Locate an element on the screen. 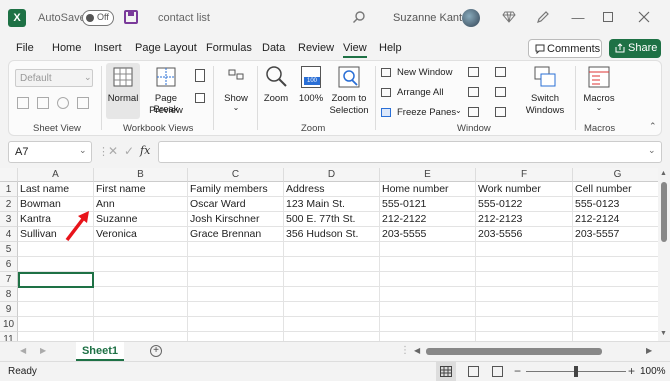 Image resolution: width=670 pixels, height=381 pixels. horizontal-scroll-thumb is located at coordinates (514, 351).